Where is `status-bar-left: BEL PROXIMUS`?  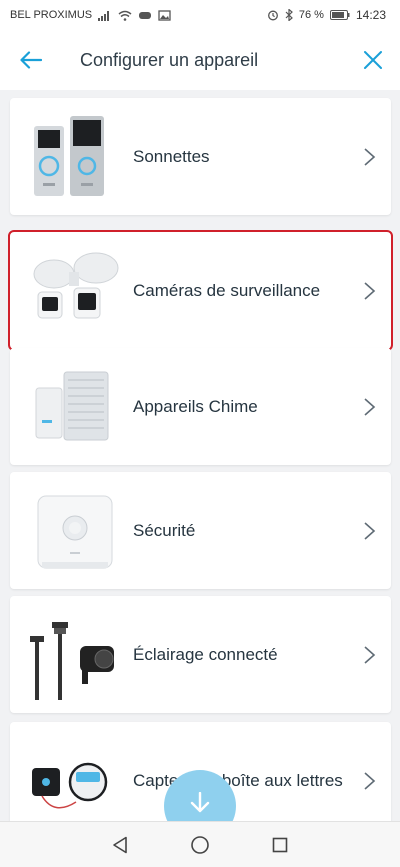 status-bar-left: BEL PROXIMUS is located at coordinates (90, 15).